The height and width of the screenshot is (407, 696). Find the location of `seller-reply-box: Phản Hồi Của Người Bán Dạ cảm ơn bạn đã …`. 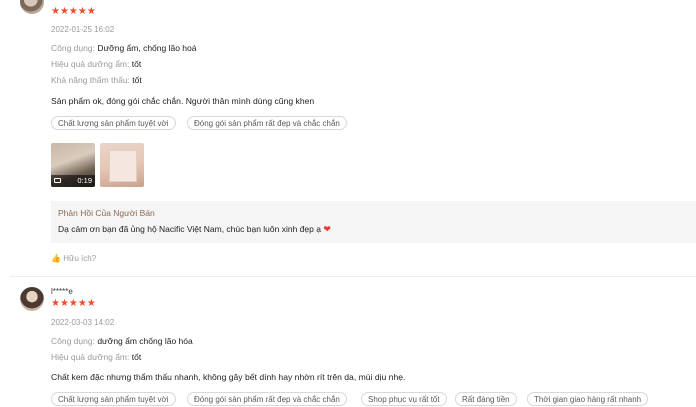

seller-reply-box: Phản Hồi Của Người Bán Dạ cảm ơn bạn đã … is located at coordinates (373, 222).